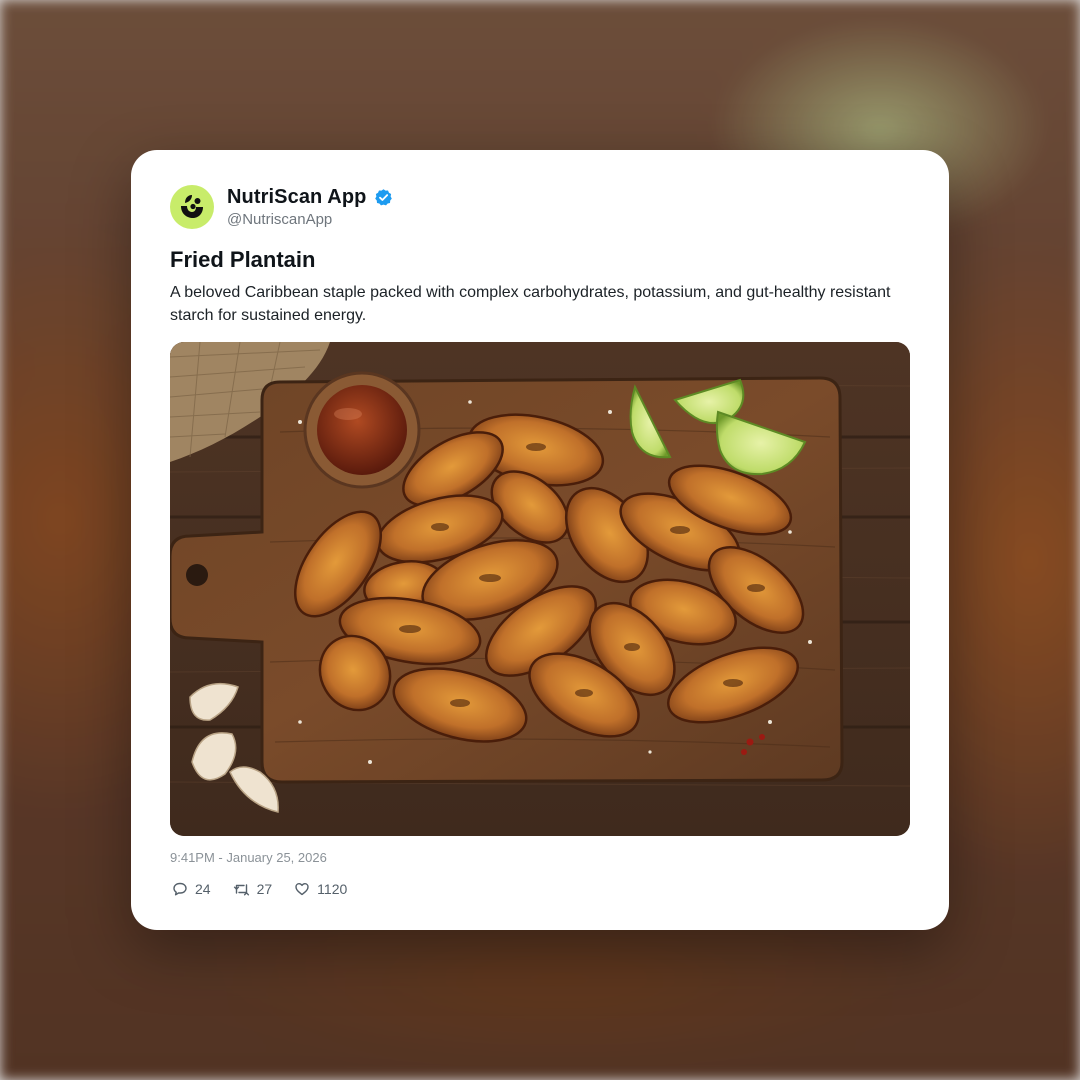 This screenshot has height=1080, width=1080. I want to click on like-button: 1120, so click(320, 889).